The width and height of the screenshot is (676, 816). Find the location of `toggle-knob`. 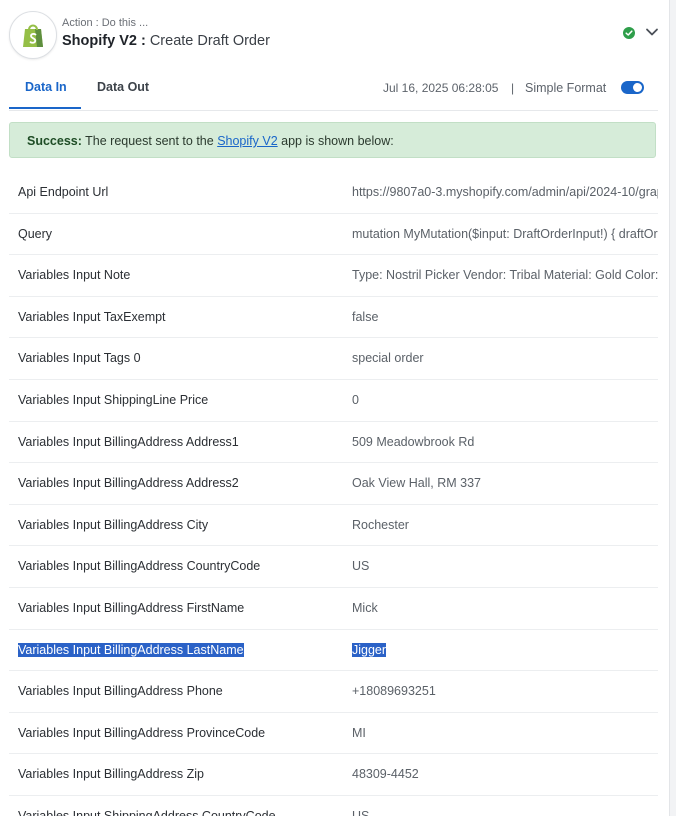

toggle-knob is located at coordinates (637, 87).